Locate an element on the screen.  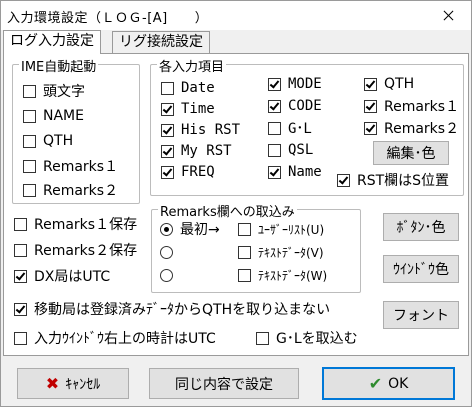
field-checkbox-my-rst: My RST is located at coordinates (196, 151).